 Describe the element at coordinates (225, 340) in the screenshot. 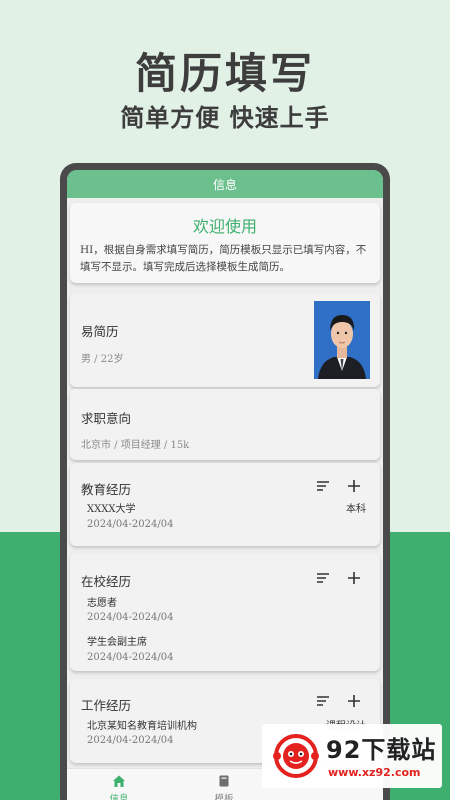

I see `profile-card: 易简历 男 / 22岁` at that location.